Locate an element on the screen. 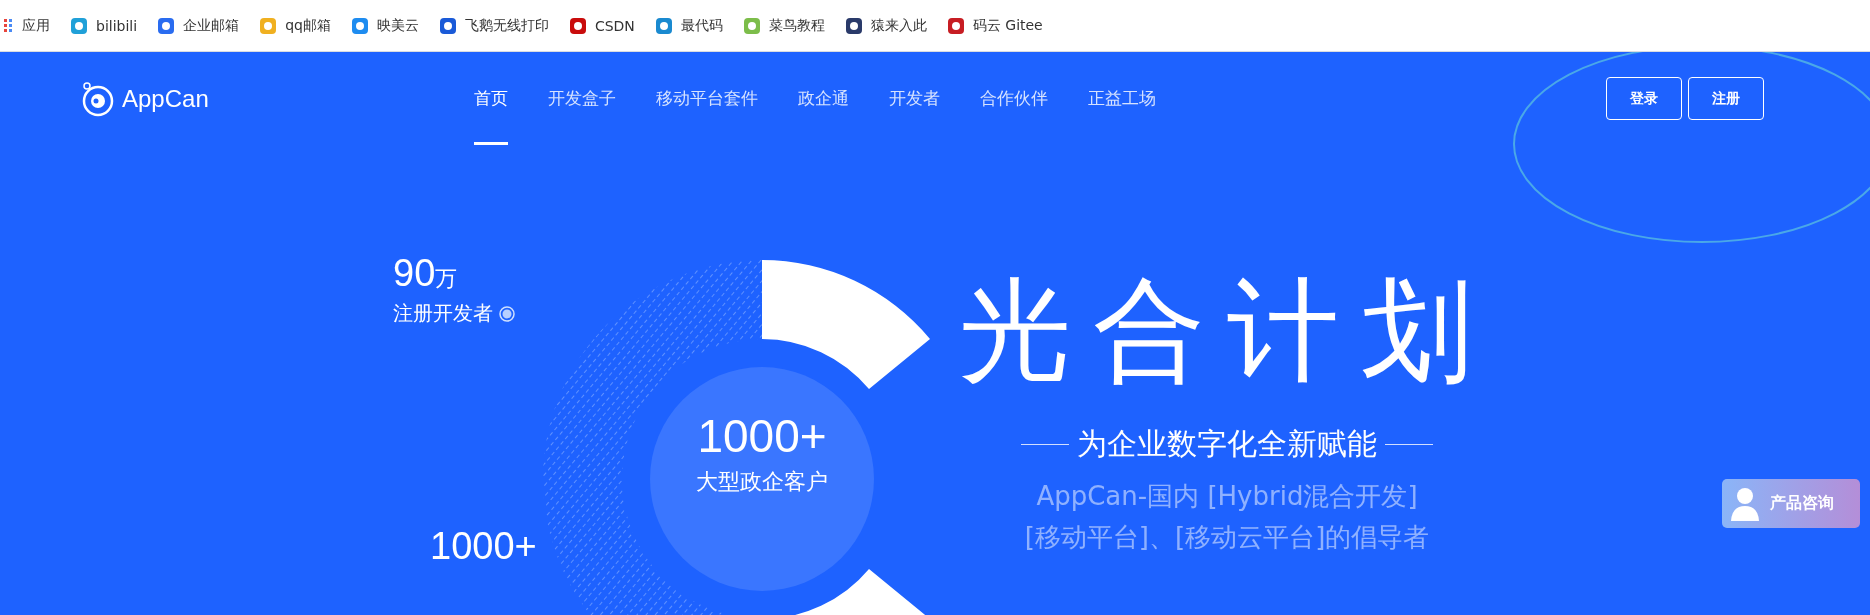 This screenshot has width=1870, height=615. stat-label: 注册开发者 is located at coordinates (443, 313).